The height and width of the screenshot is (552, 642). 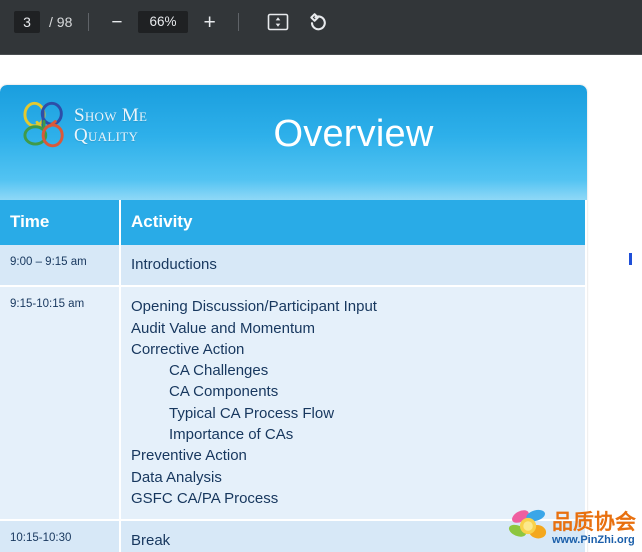 I want to click on rotate-button, so click(x=318, y=22).